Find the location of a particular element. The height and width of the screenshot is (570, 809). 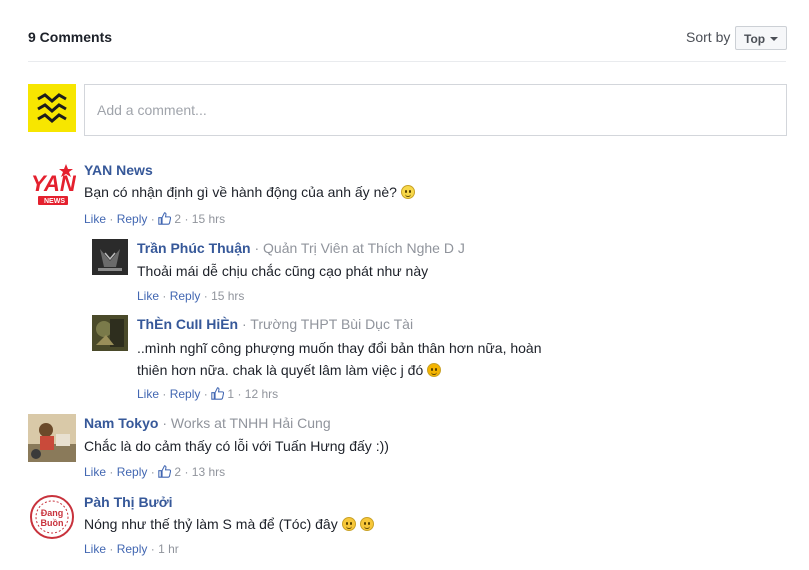

comments-header: 9 Comments Sort by Top is located at coordinates (404, 30).